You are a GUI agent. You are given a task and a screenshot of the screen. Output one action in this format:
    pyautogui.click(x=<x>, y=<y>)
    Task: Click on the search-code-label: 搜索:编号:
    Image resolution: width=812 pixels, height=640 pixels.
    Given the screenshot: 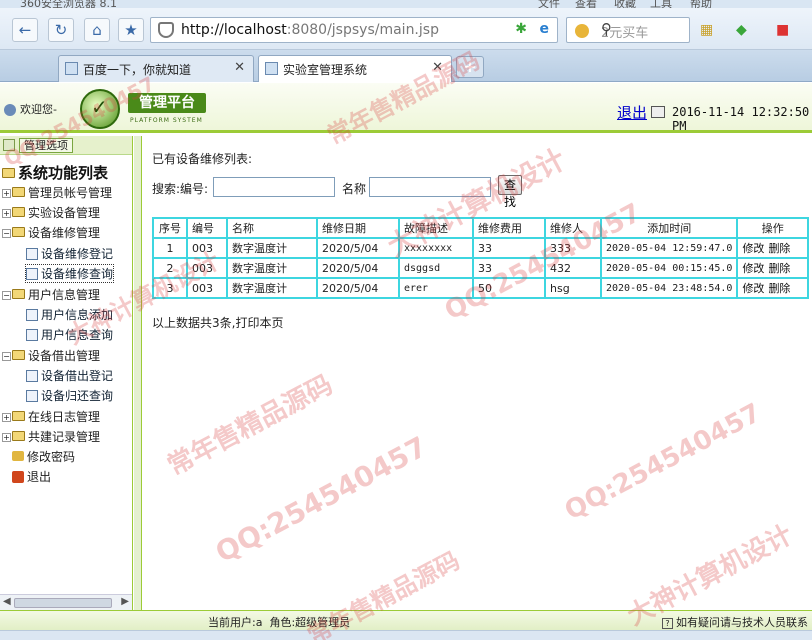 What is the action you would take?
    pyautogui.click(x=180, y=189)
    